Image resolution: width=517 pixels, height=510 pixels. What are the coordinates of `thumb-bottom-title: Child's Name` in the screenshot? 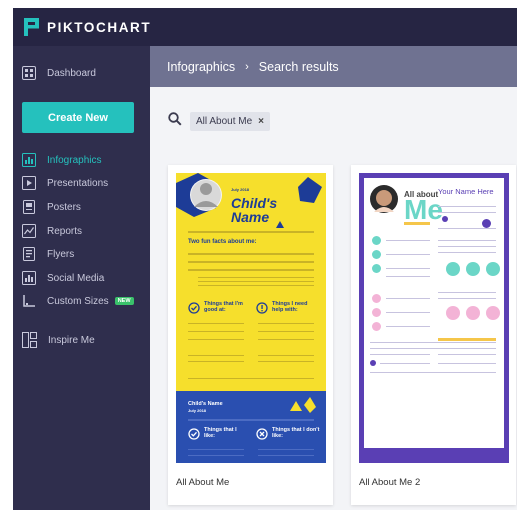 It's located at (205, 404).